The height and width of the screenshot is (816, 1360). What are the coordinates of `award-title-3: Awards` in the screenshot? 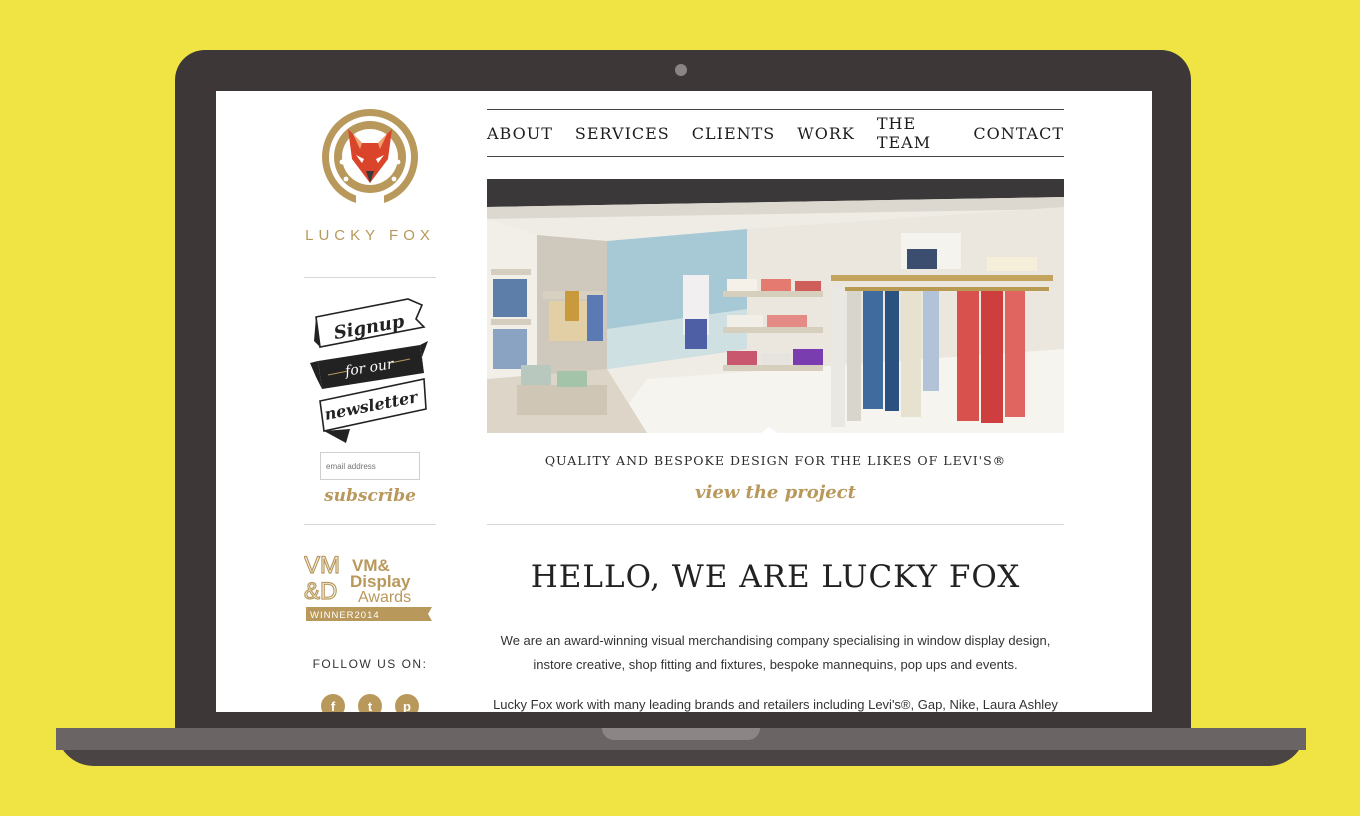 It's located at (384, 597).